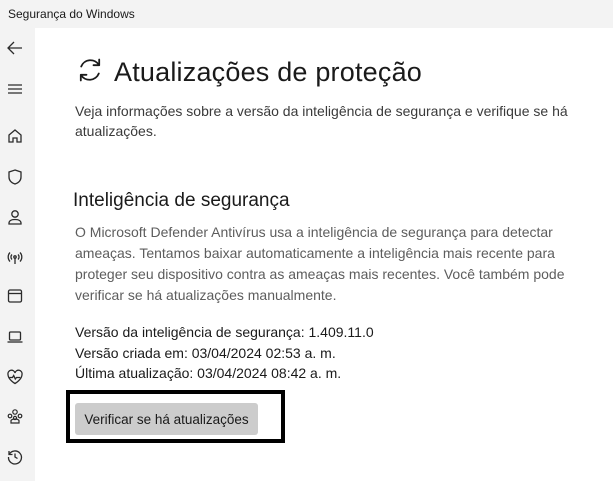 The width and height of the screenshot is (613, 481). Describe the element at coordinates (268, 71) in the screenshot. I see `page-title: Atualizações de proteção` at that location.